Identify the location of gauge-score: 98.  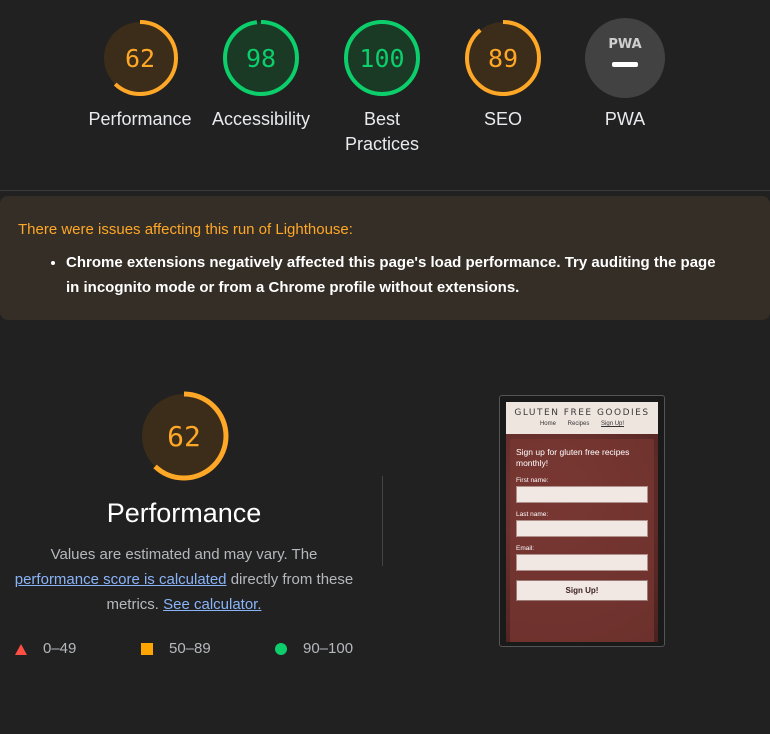
(261, 58).